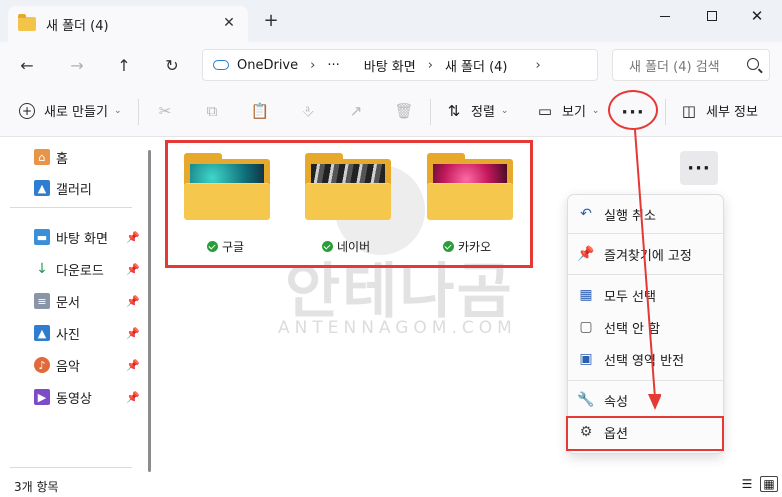  I want to click on document-icon: ≡, so click(42, 301).